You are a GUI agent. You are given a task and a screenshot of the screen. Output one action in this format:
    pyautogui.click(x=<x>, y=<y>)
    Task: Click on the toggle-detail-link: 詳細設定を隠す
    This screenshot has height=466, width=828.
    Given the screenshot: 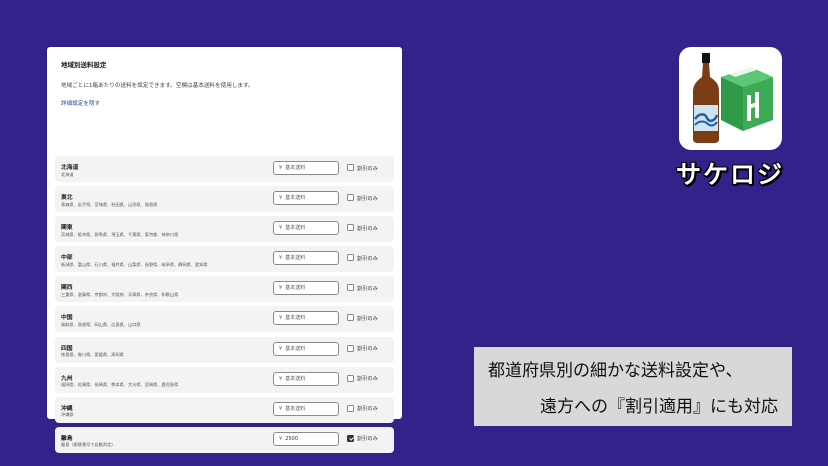 What is the action you would take?
    pyautogui.click(x=80, y=103)
    